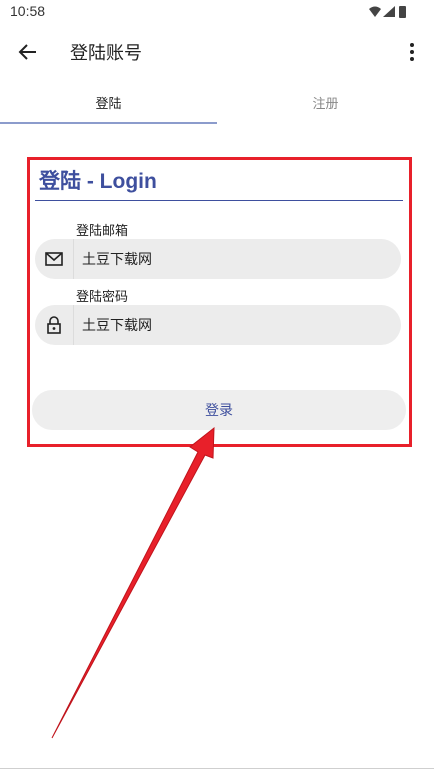  Describe the element at coordinates (218, 259) in the screenshot. I see `email-field: 土豆下载网` at that location.